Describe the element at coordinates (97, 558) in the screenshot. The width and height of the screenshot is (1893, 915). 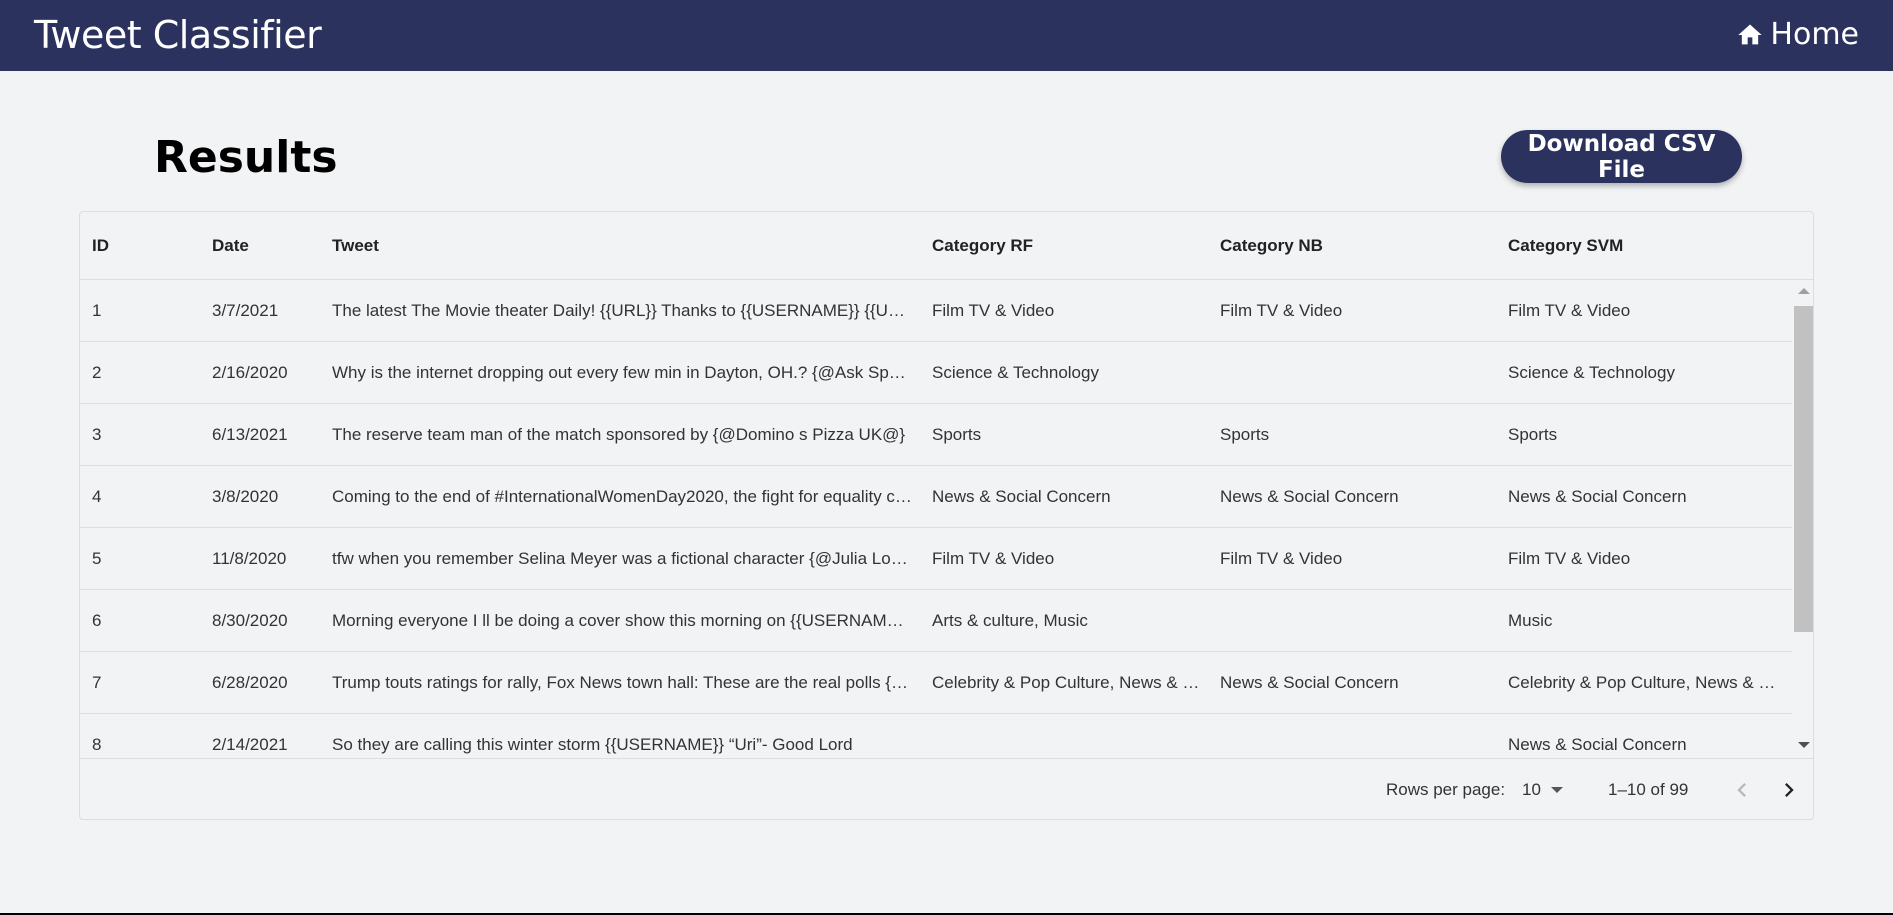
I see `cell-id: 5` at that location.